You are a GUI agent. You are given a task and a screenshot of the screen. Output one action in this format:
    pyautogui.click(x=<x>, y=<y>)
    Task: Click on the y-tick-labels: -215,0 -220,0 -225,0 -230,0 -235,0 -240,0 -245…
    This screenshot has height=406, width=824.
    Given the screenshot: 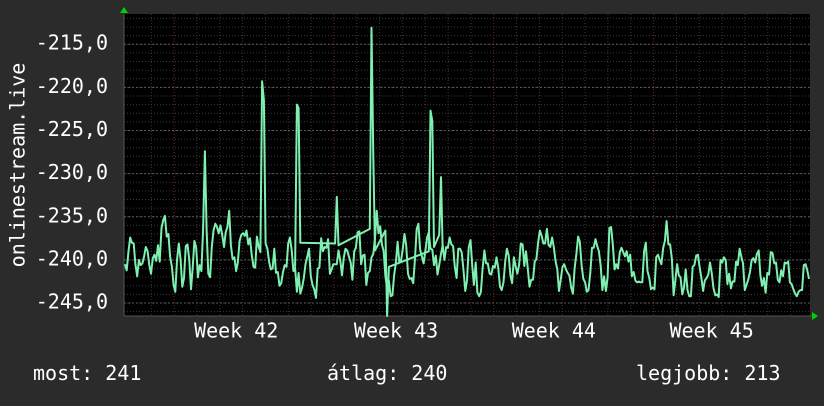 What is the action you would take?
    pyautogui.click(x=72, y=172)
    